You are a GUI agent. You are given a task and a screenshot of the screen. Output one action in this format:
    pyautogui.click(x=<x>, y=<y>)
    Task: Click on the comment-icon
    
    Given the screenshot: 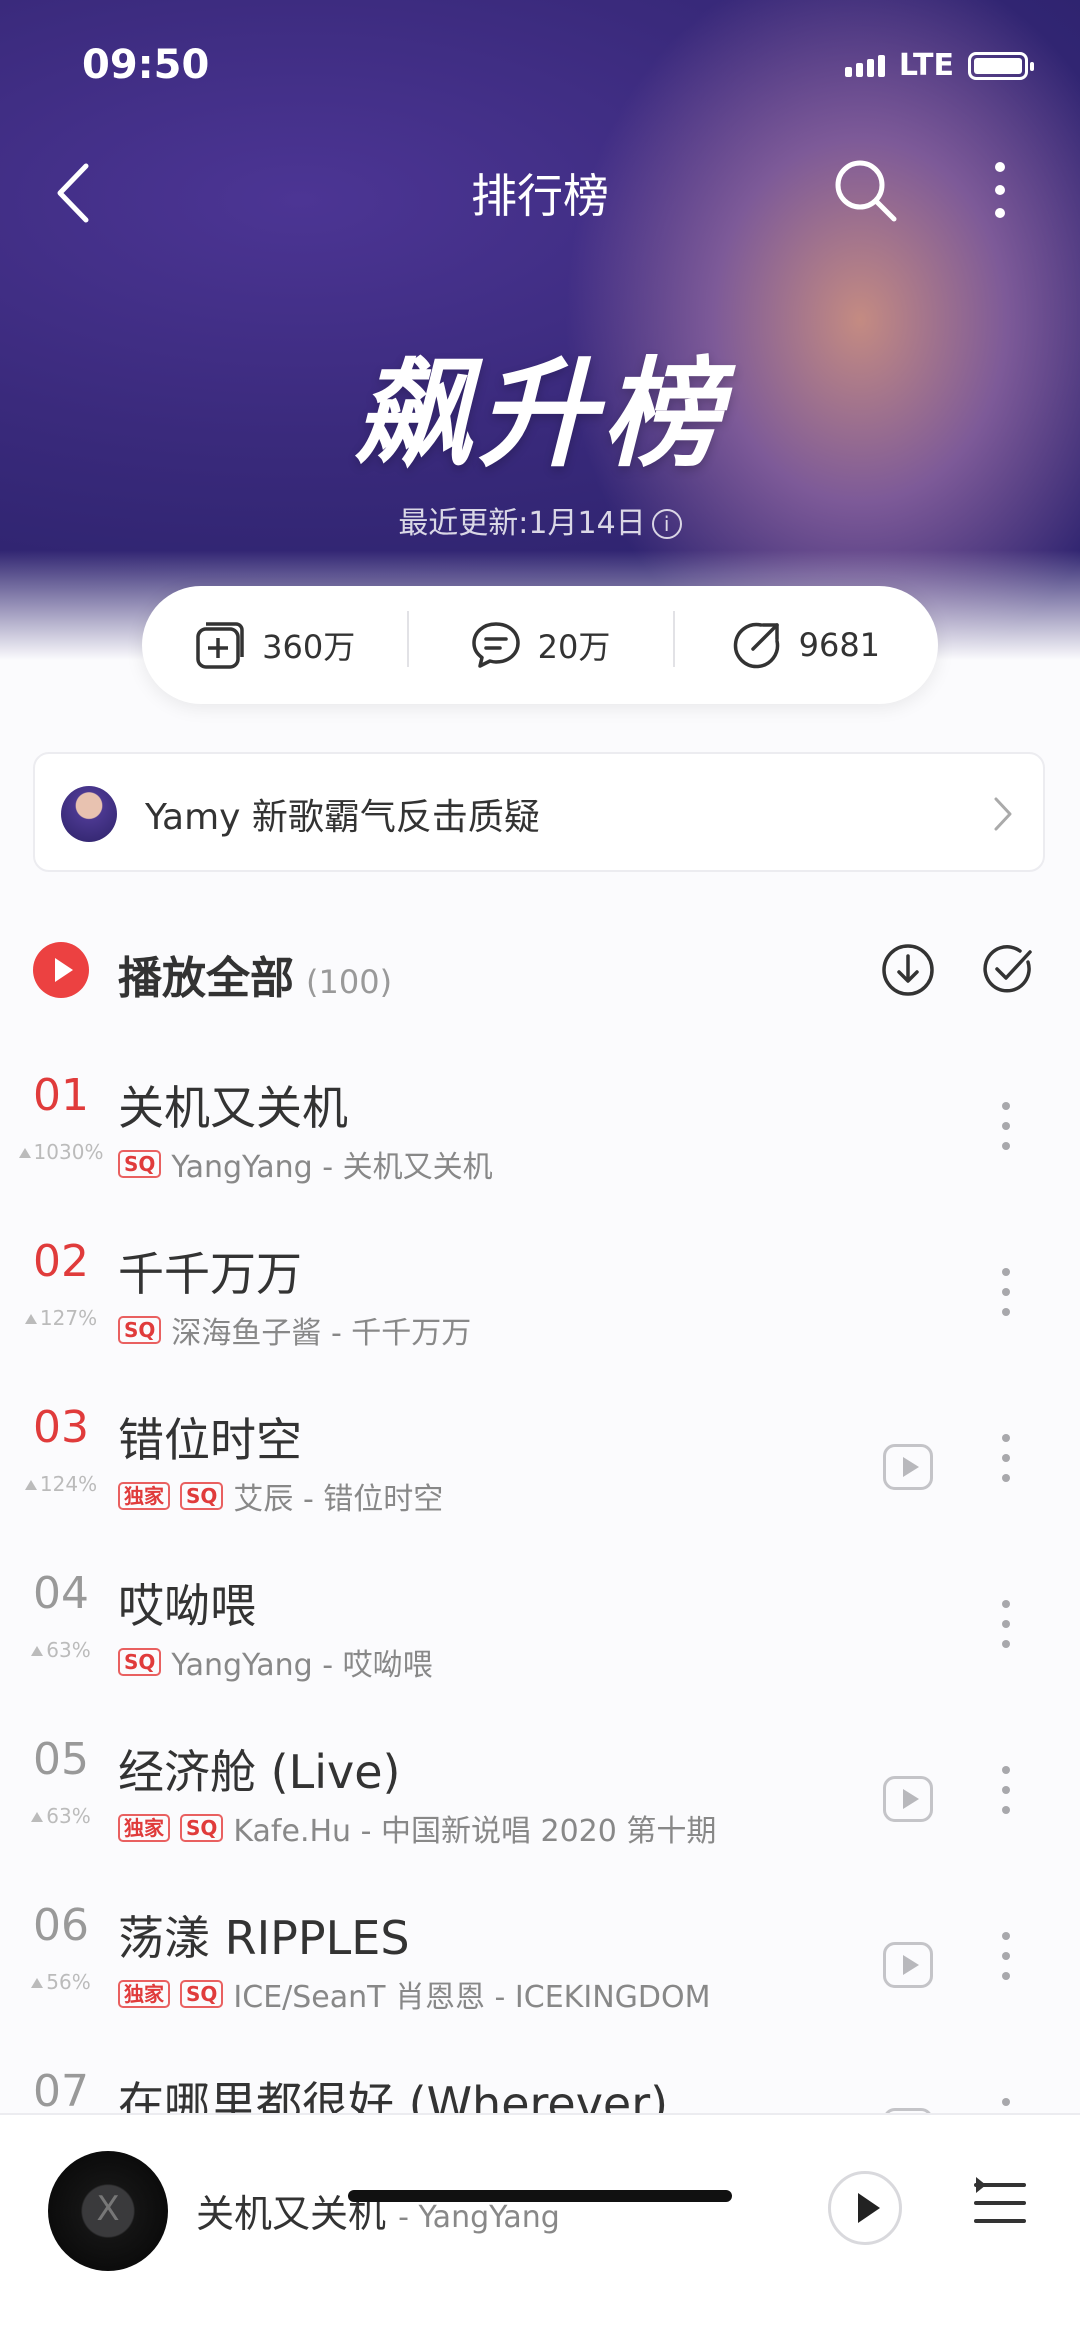 What is the action you would take?
    pyautogui.click(x=495, y=645)
    